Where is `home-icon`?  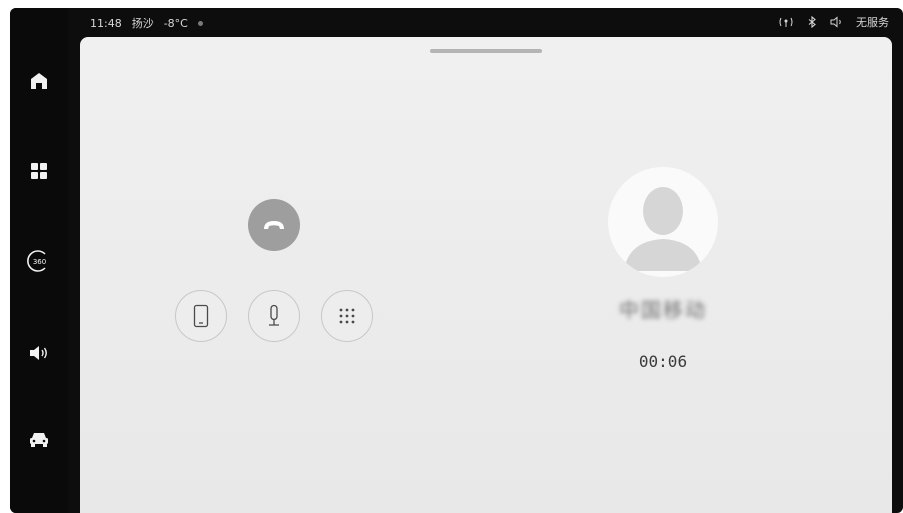 home-icon is located at coordinates (39, 81).